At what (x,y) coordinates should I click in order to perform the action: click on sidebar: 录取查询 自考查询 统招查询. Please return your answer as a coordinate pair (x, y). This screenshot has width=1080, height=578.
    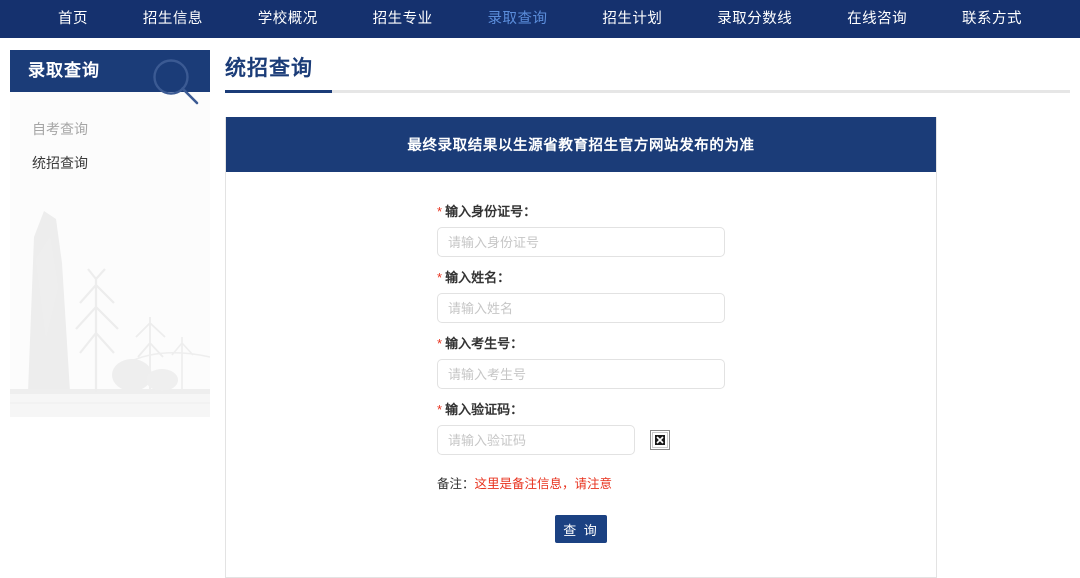
    Looking at the image, I should click on (110, 233).